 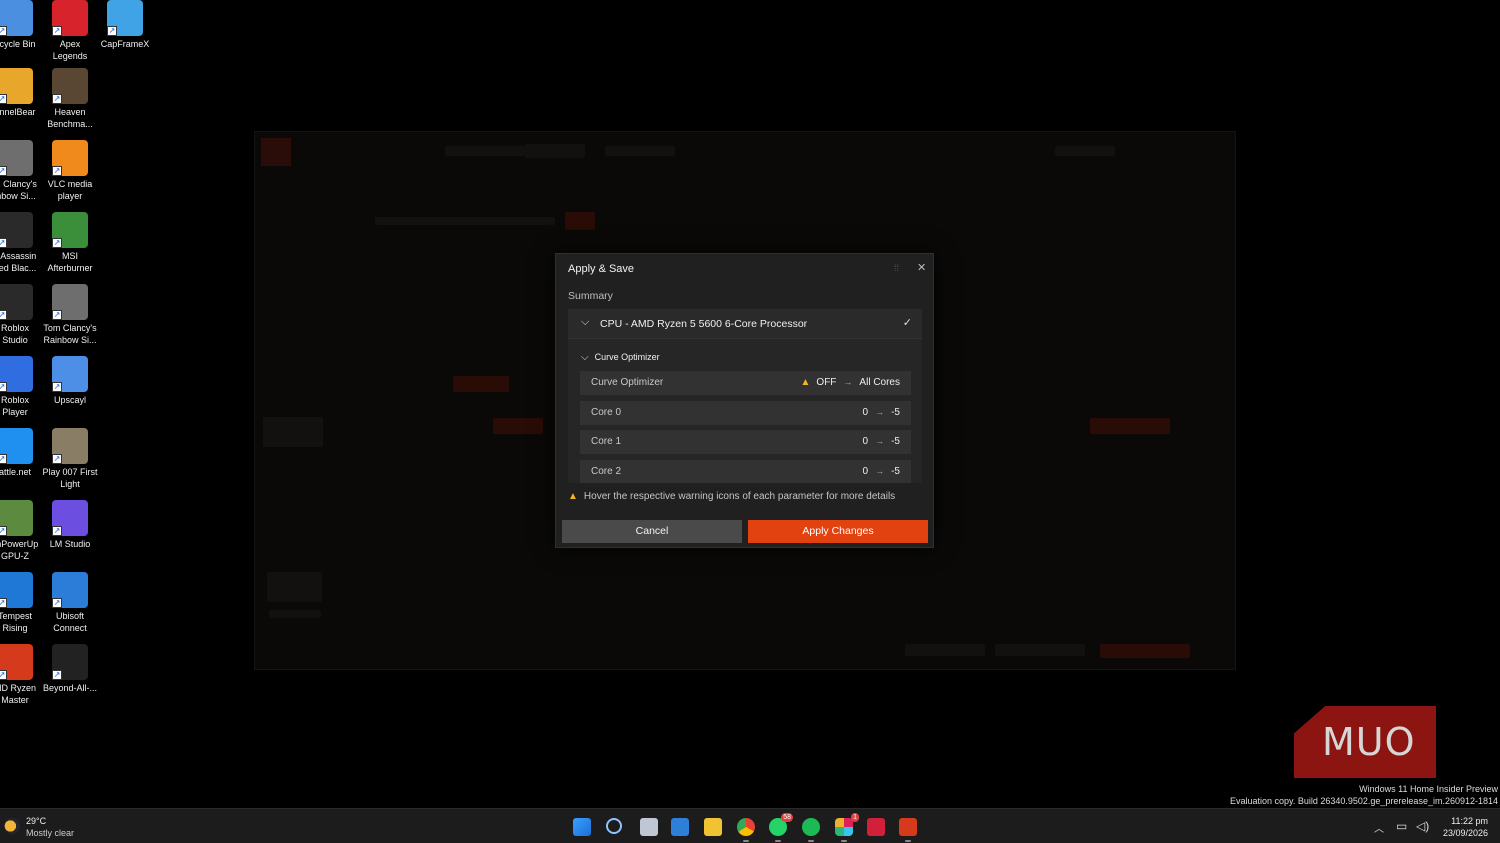 I want to click on clock-date: 23/09/2026, so click(x=1465, y=833).